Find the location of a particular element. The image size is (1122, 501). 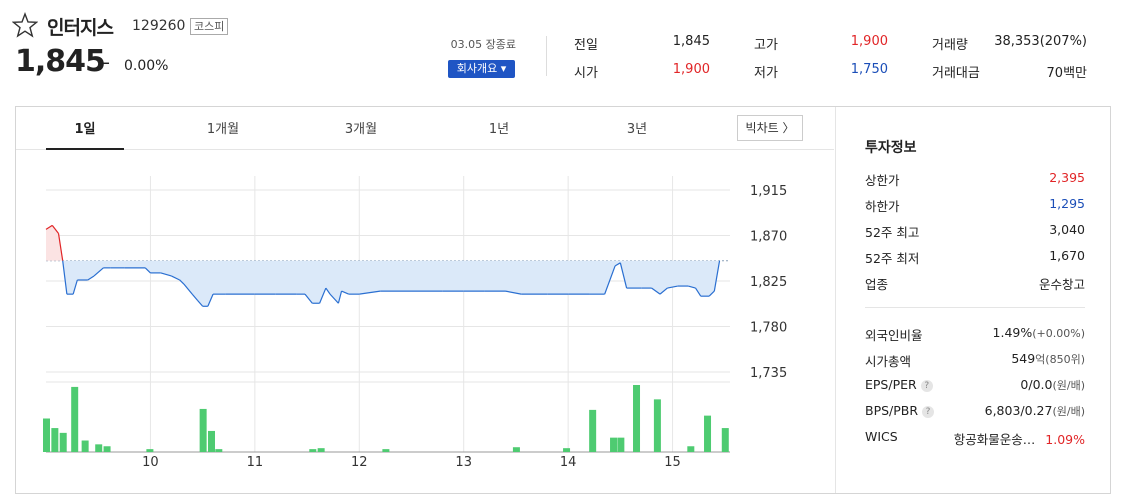

price-area-below-ref is located at coordinates (383, 283).